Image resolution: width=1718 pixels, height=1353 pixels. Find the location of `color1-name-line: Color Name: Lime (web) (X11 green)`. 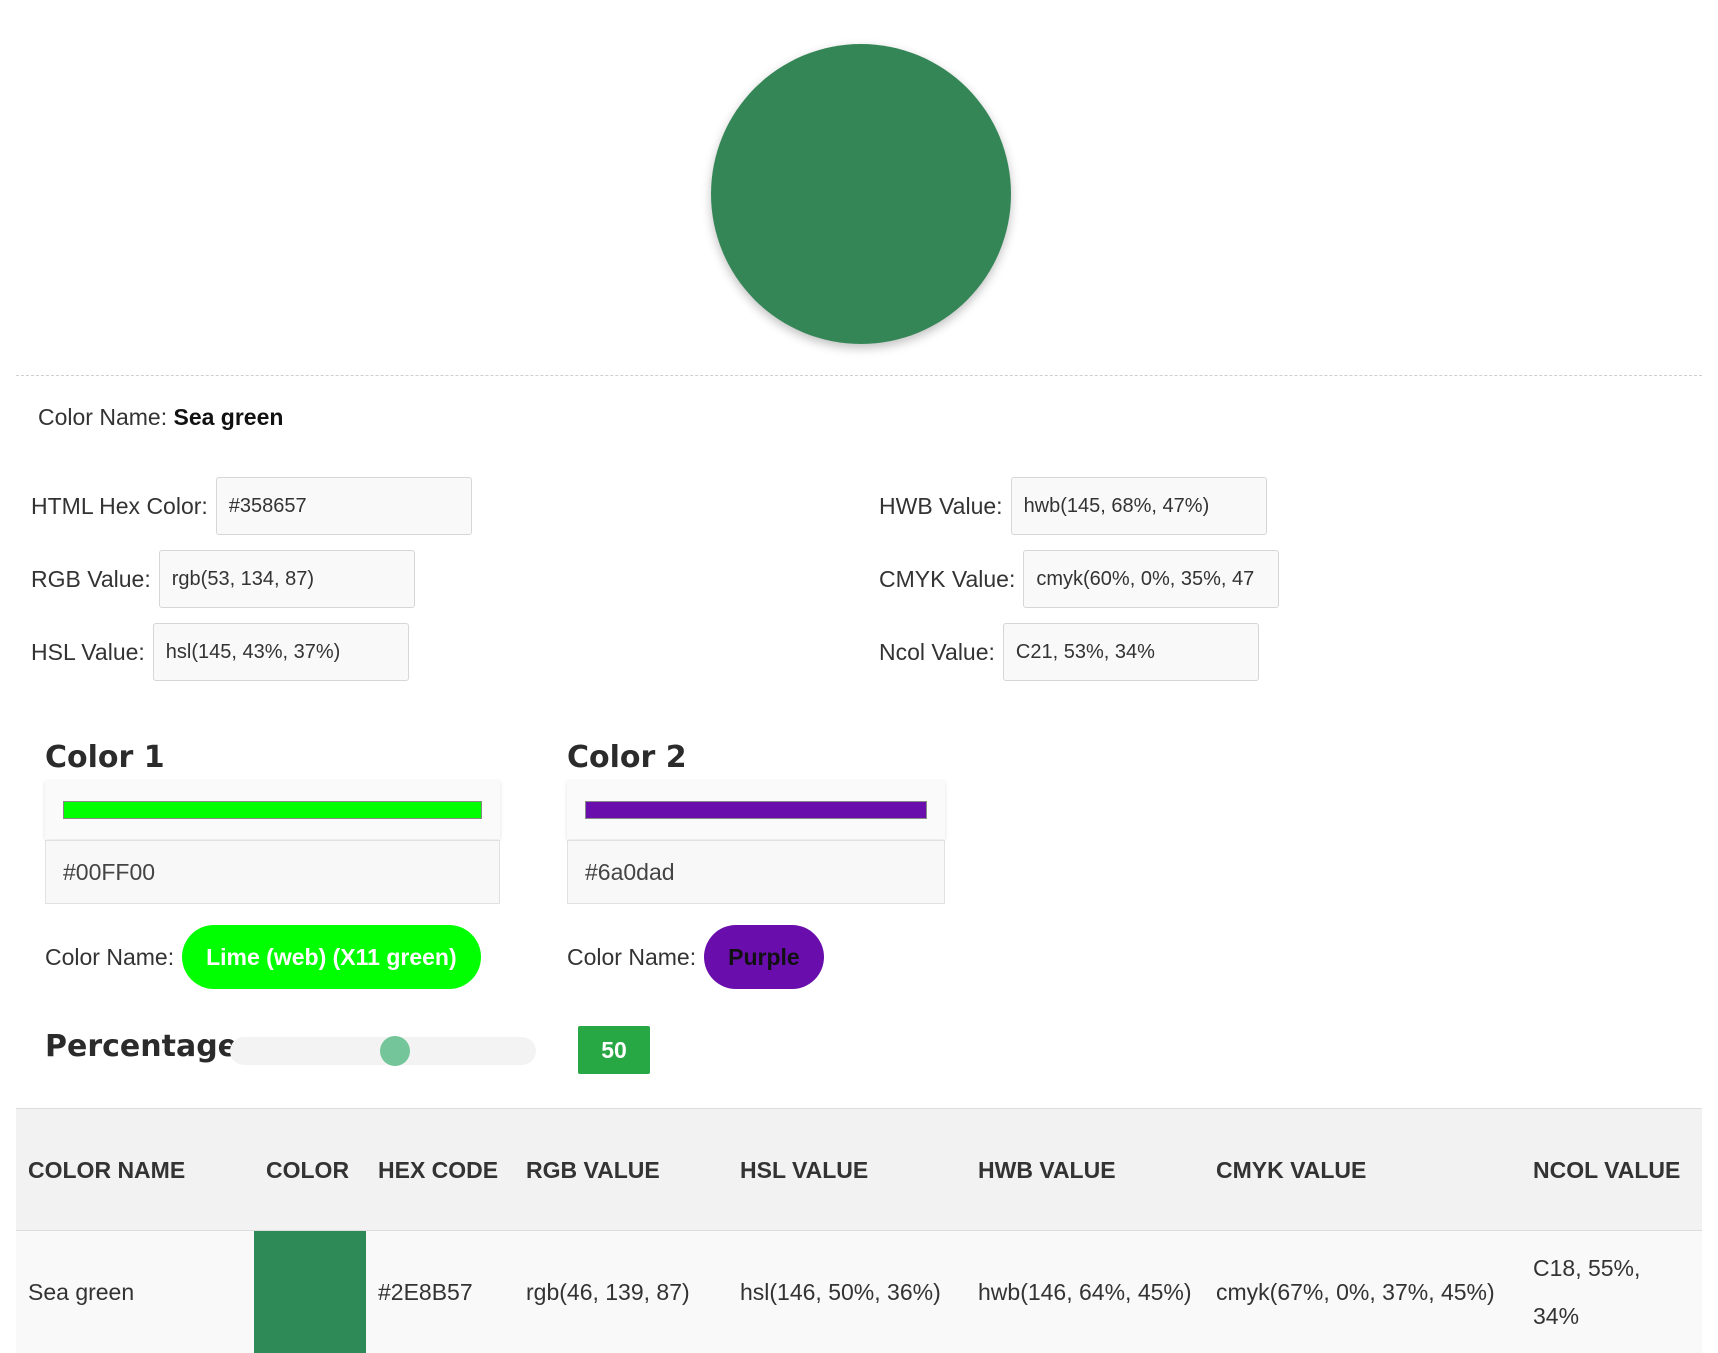

color1-name-line: Color Name: Lime (web) (X11 green) is located at coordinates (263, 957).